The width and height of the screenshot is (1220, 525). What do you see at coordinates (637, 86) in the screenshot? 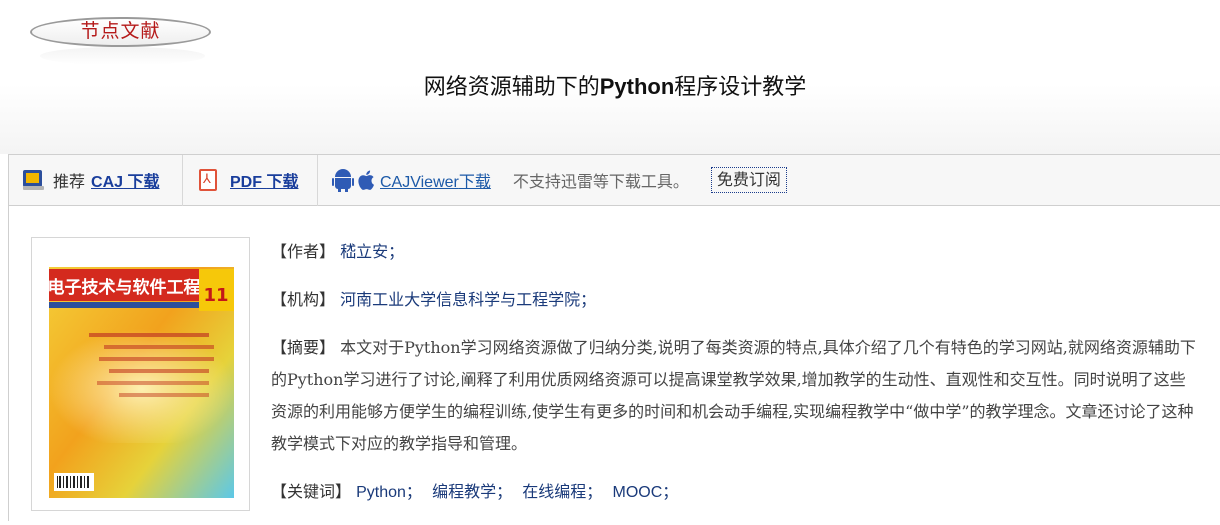
I see `title-python: Python` at bounding box center [637, 86].